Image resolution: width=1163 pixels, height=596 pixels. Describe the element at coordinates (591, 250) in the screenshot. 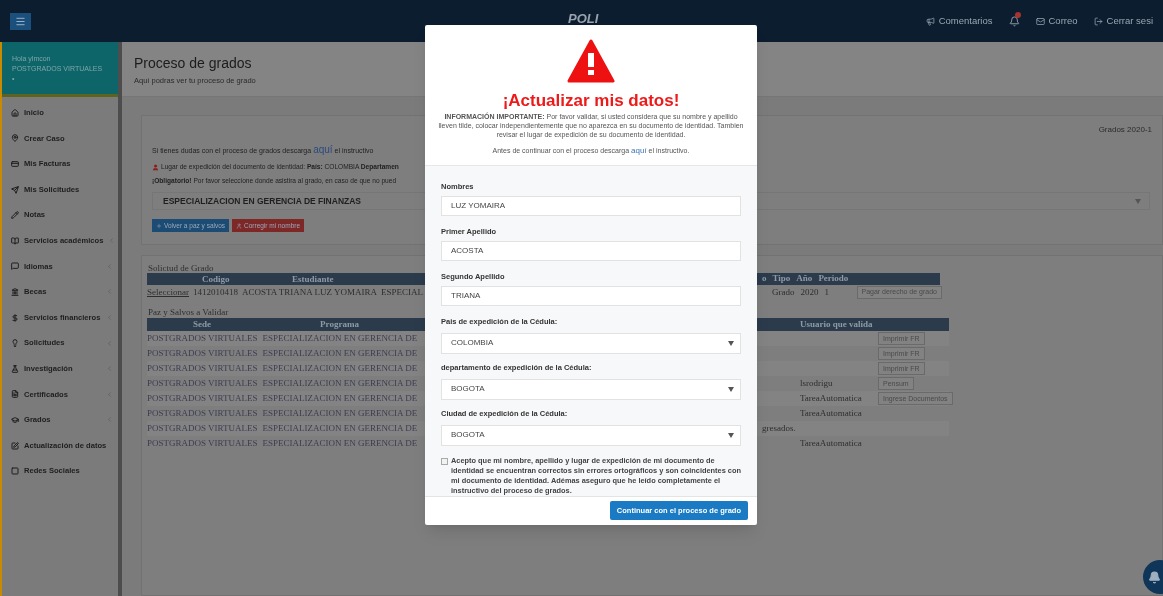

I see `text-field: ACOSTA` at that location.